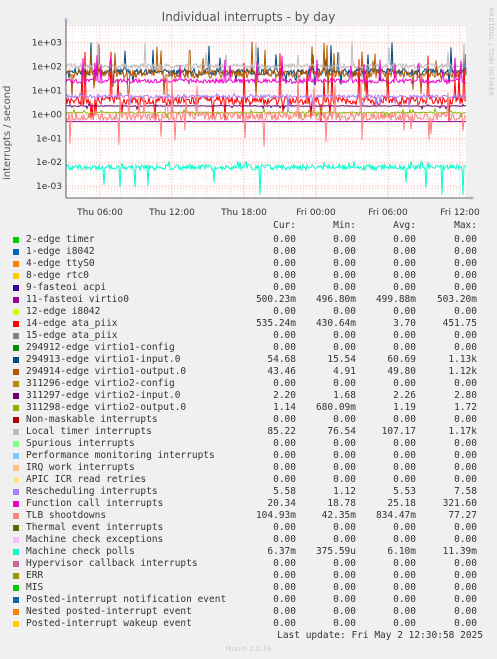  I want to click on legend-row: Rescheduling interrupts 5.58 1.12 5.53 7.58, so click(248, 492).